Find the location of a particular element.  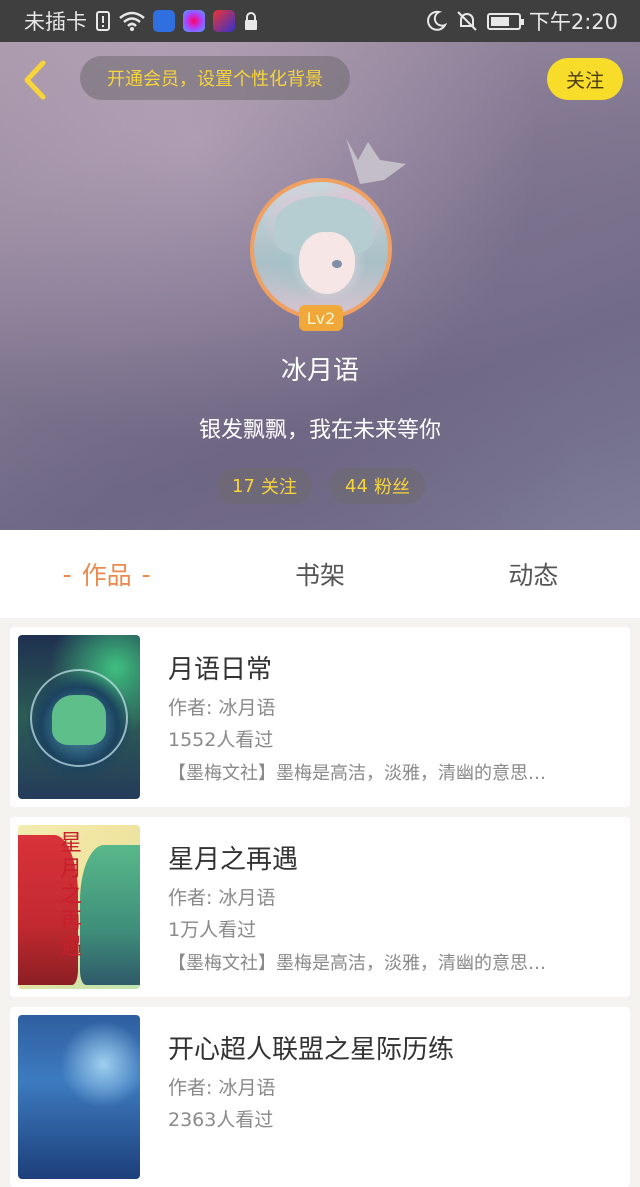

sim-alert-icon is located at coordinates (103, 21).